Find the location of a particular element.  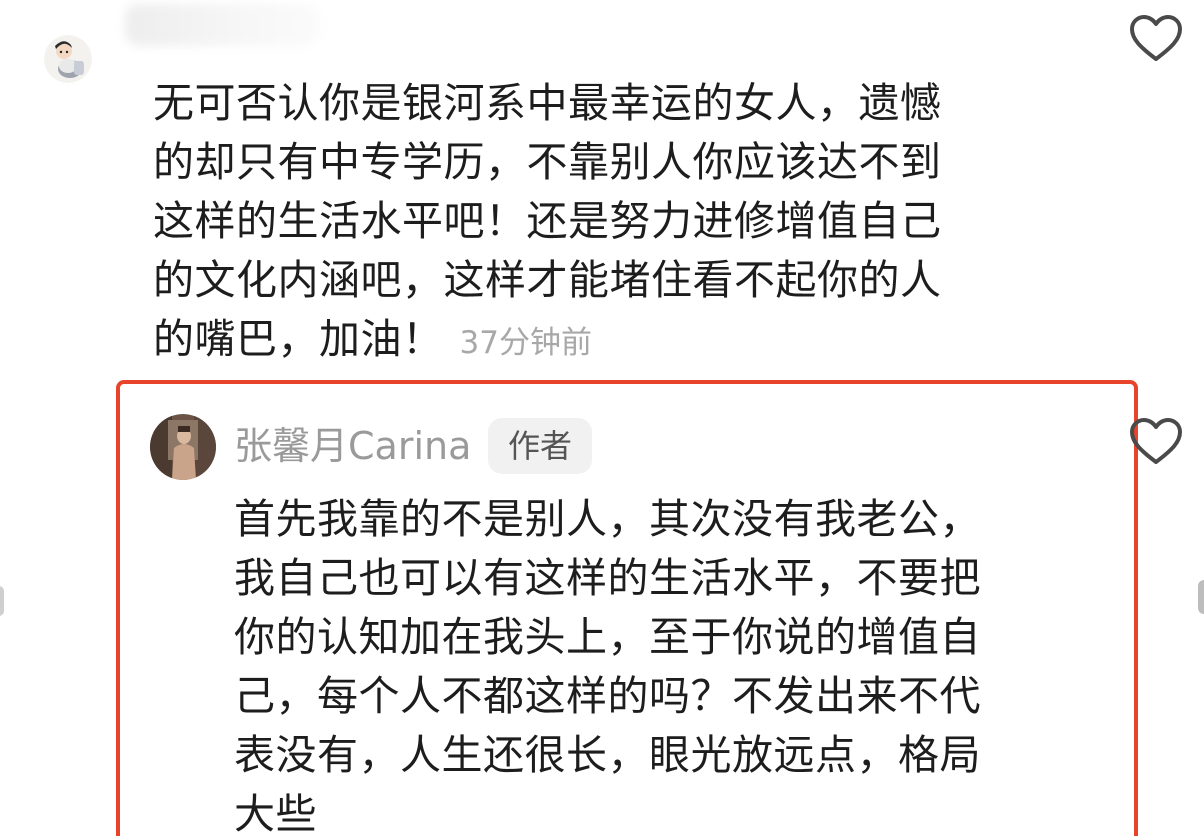

like-button-reply is located at coordinates (1156, 442).